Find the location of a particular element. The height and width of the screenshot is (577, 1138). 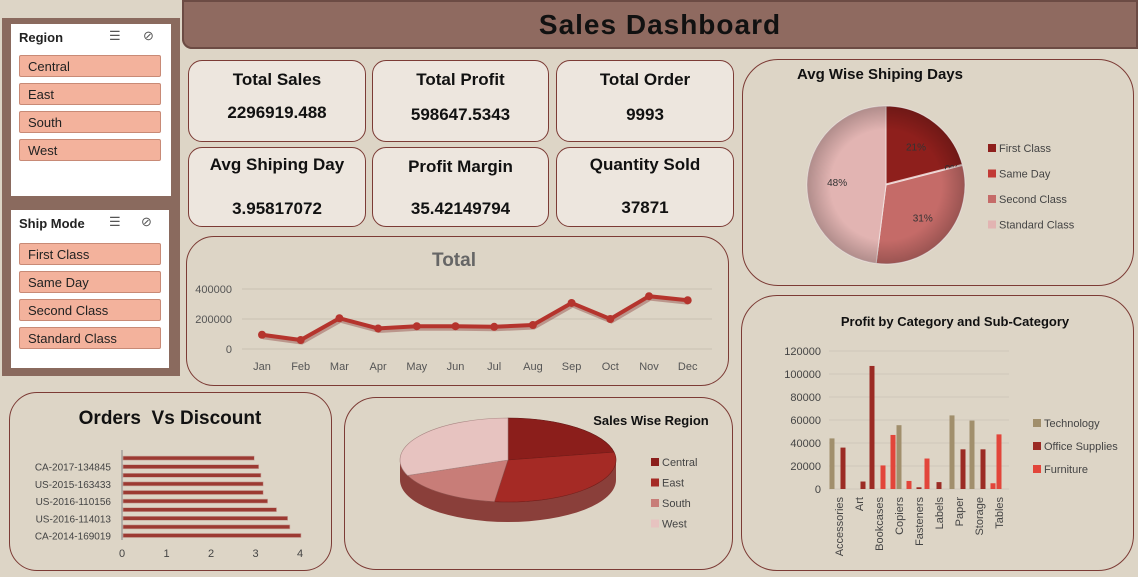

kpi-label: Quantity Sold is located at coordinates (645, 164).